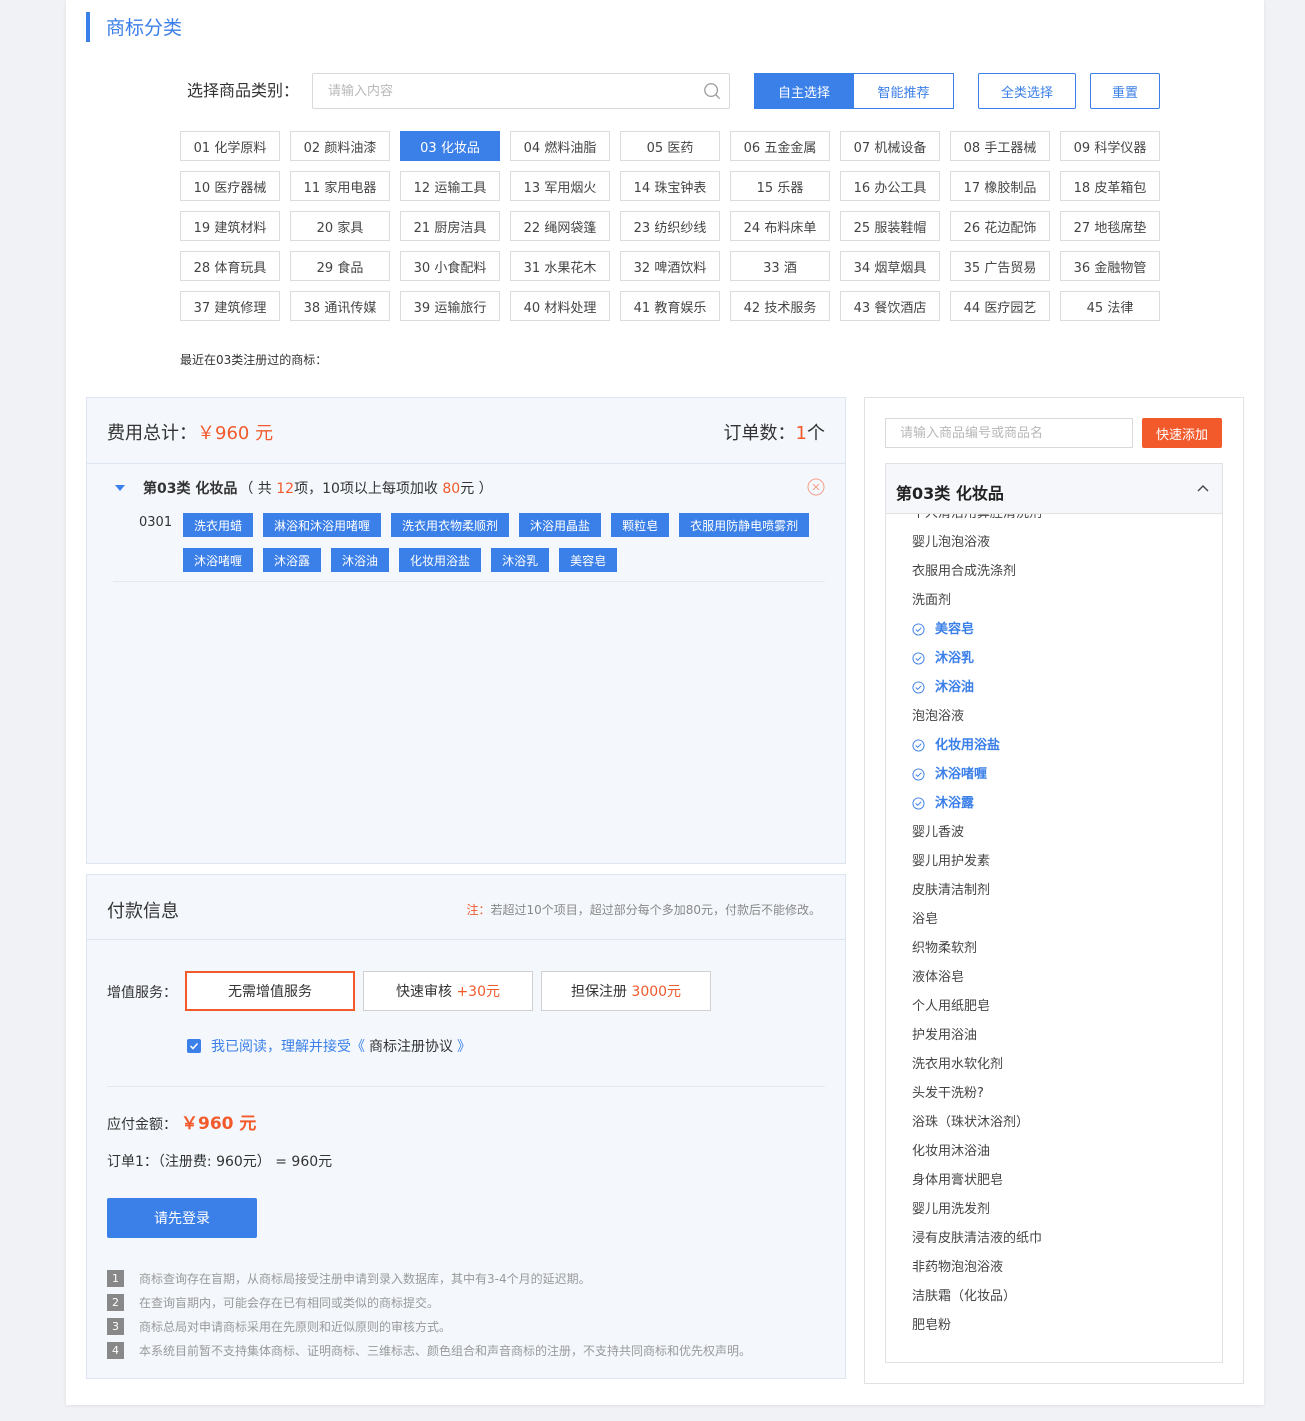 Image resolution: width=1305 pixels, height=1421 pixels. I want to click on product-item: 浴珠（珠状沐浴剂）, so click(1062, 1122).